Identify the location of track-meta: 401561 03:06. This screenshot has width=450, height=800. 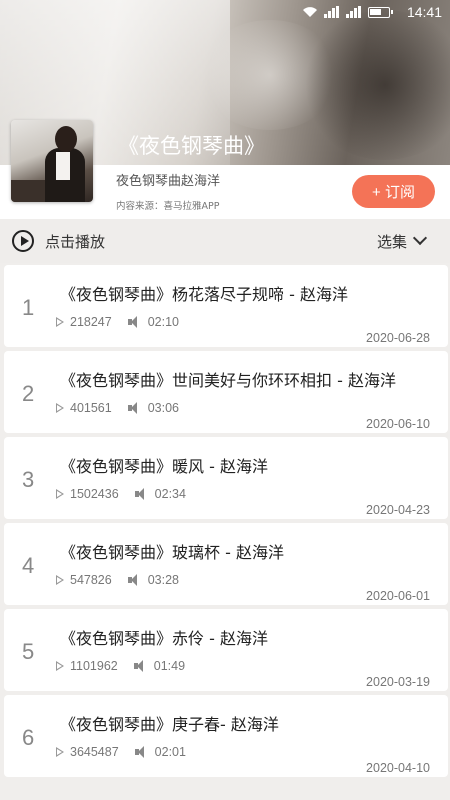
(117, 408).